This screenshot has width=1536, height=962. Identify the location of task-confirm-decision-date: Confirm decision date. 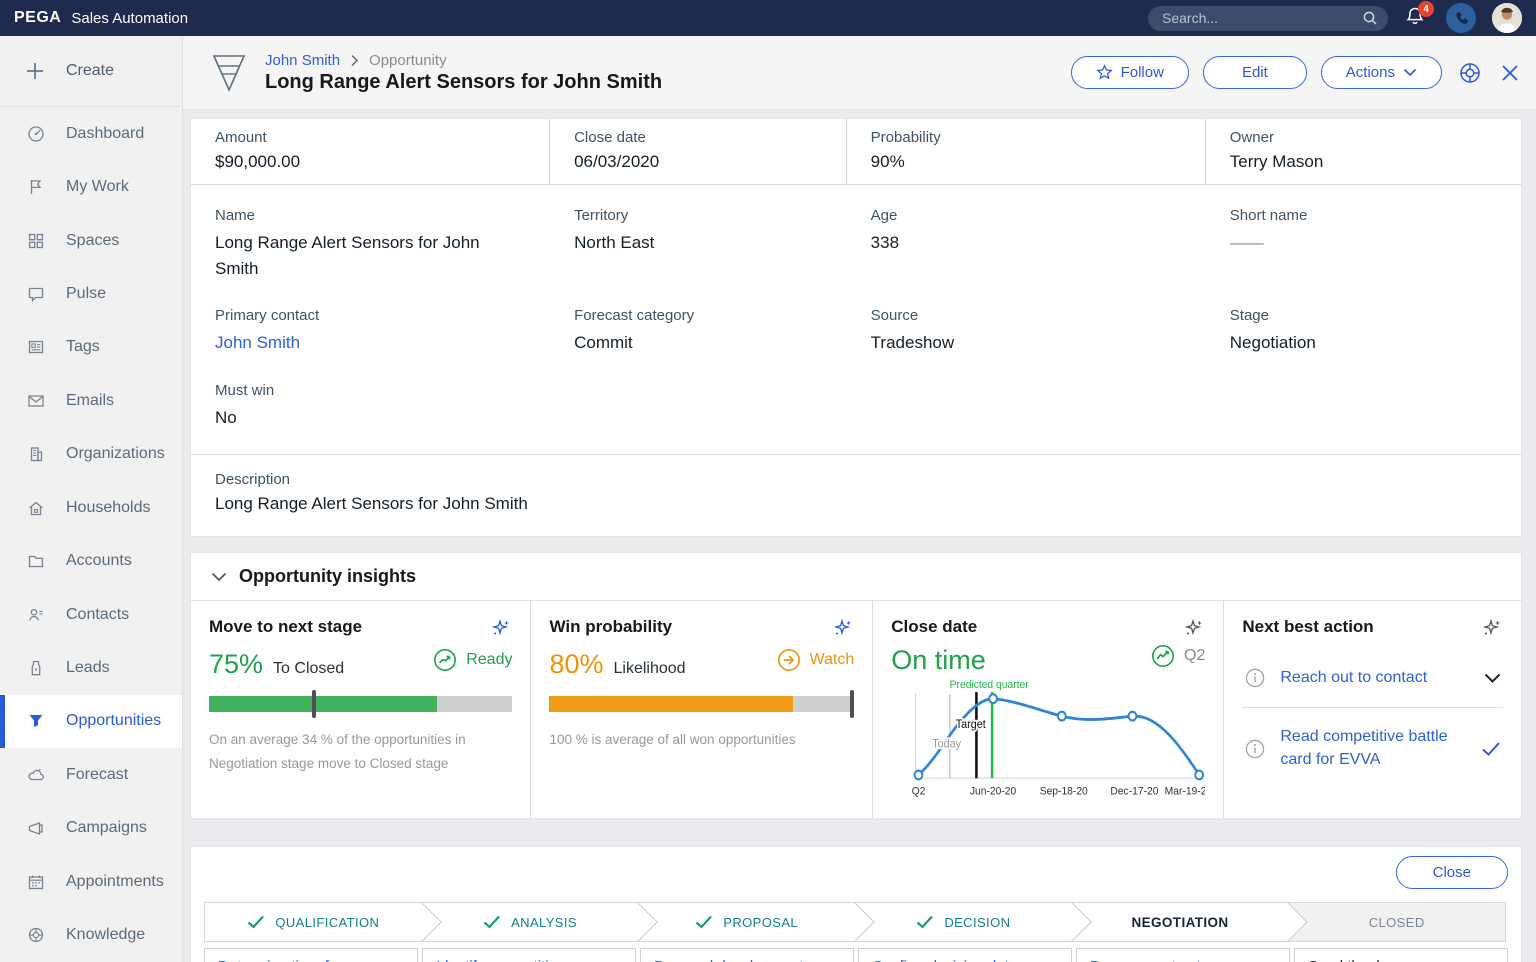
(965, 955).